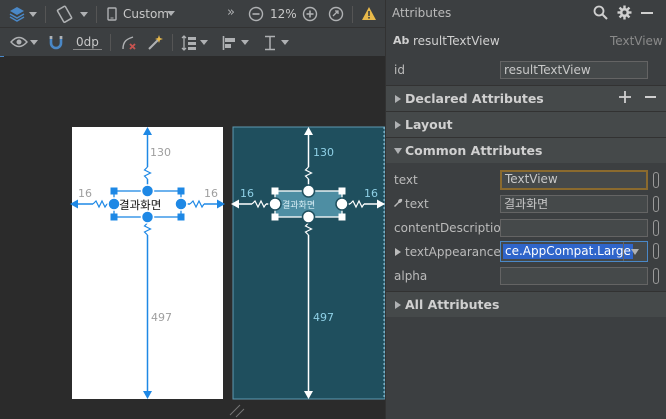 The image size is (666, 419). What do you see at coordinates (406, 180) in the screenshot?
I see `attr-label-text: text` at bounding box center [406, 180].